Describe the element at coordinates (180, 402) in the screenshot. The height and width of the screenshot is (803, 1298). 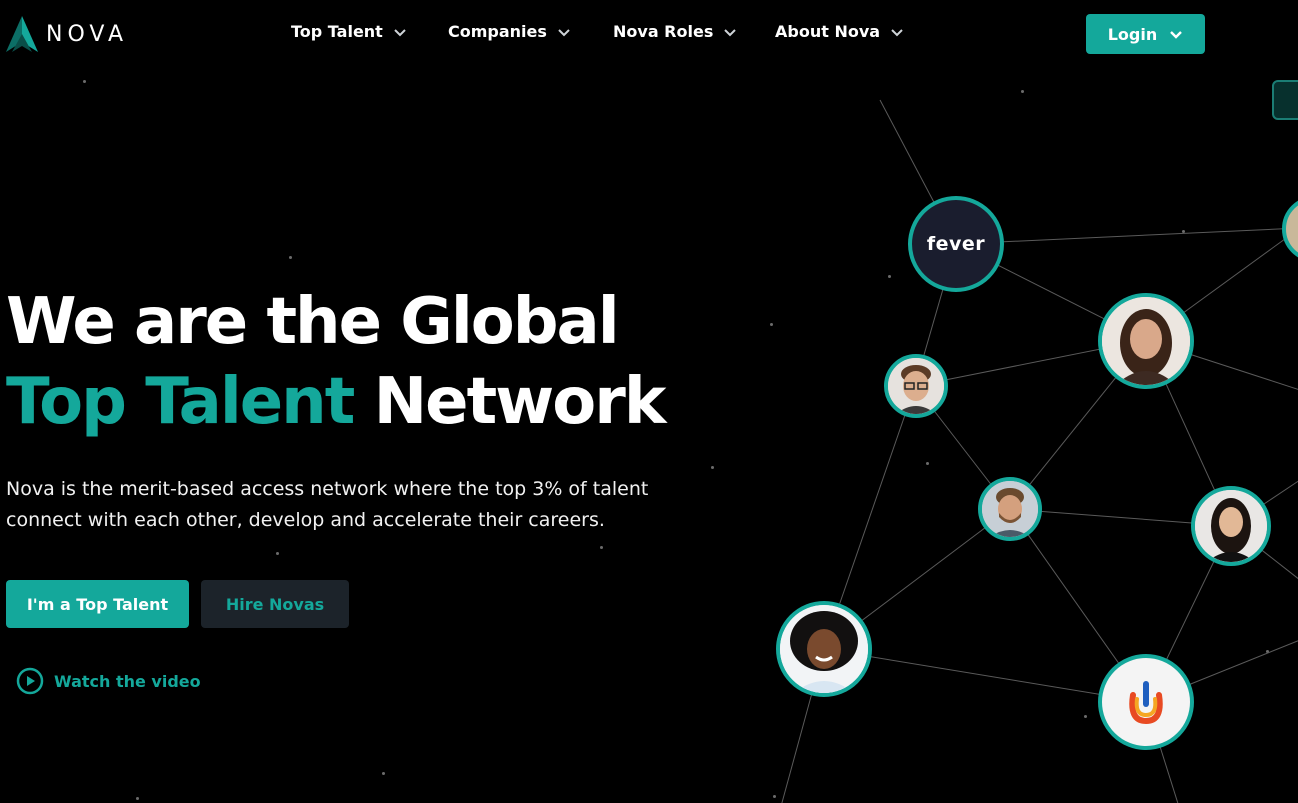
I see `headline-highlight: Top Talent` at that location.